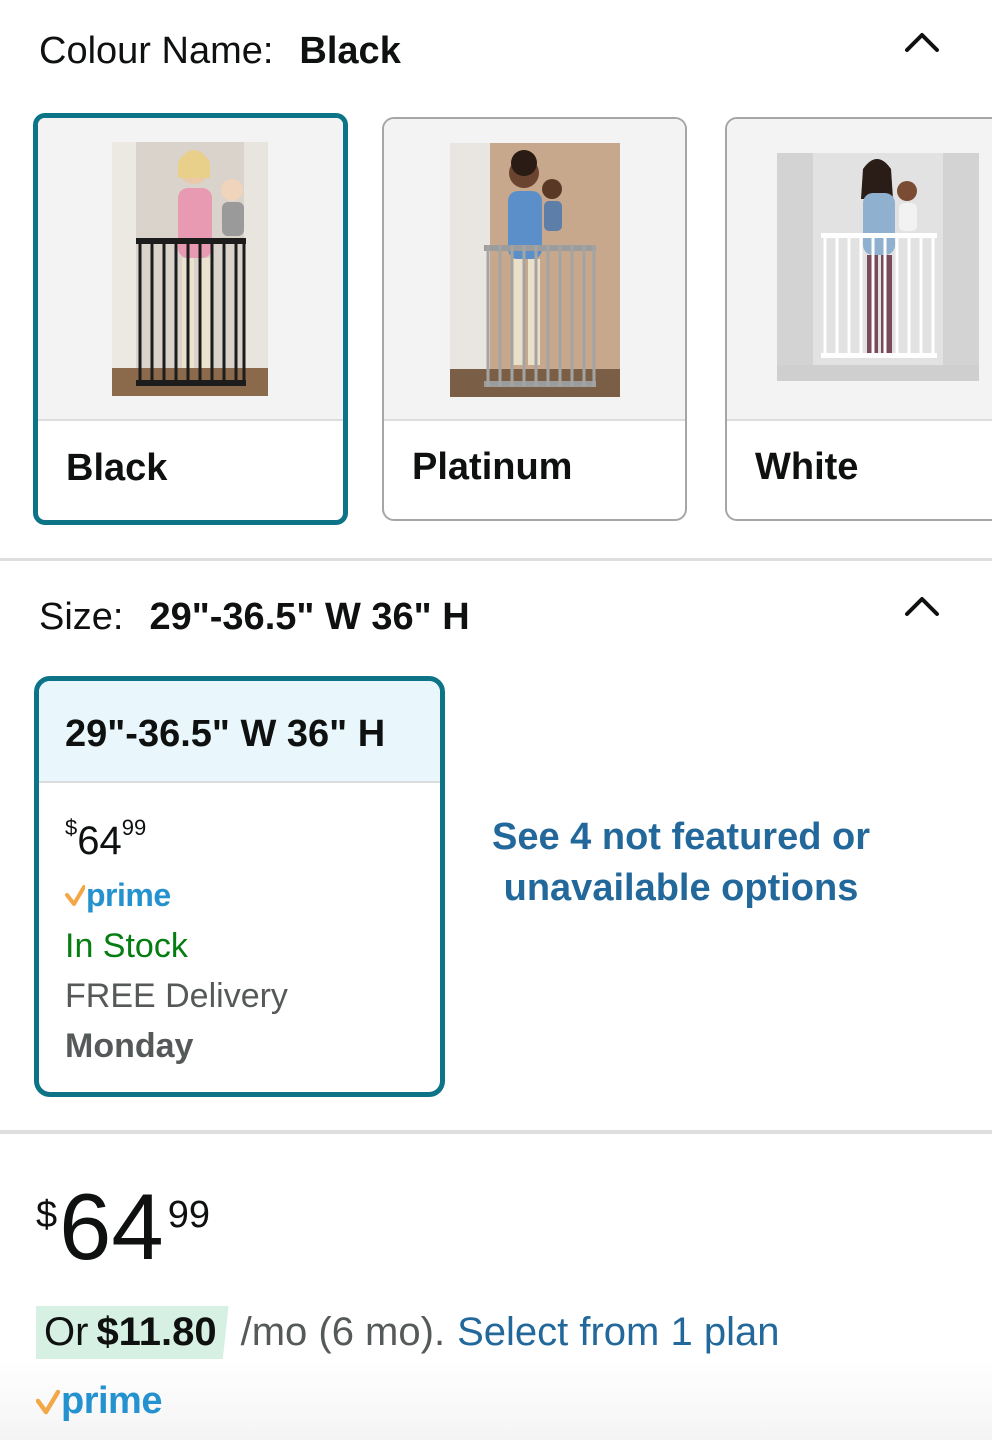 The image size is (992, 1440). I want to click on size-option-price: $6499, so click(105, 840).